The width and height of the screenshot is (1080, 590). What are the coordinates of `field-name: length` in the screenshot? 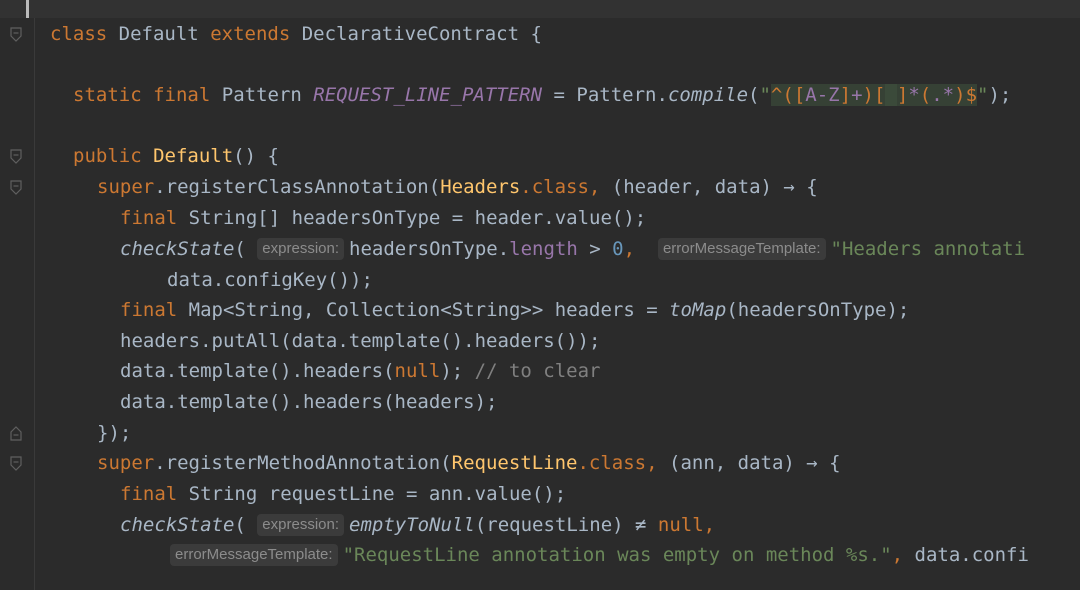 It's located at (543, 249).